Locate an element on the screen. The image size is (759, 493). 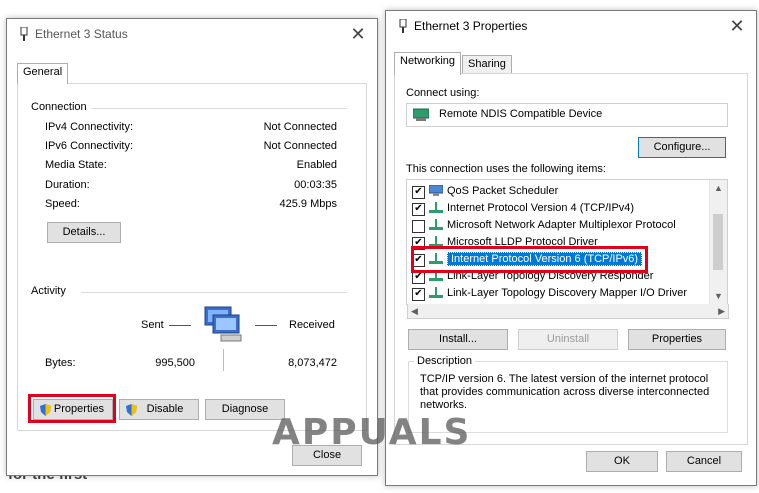
tab-networking: Networking is located at coordinates (428, 63).